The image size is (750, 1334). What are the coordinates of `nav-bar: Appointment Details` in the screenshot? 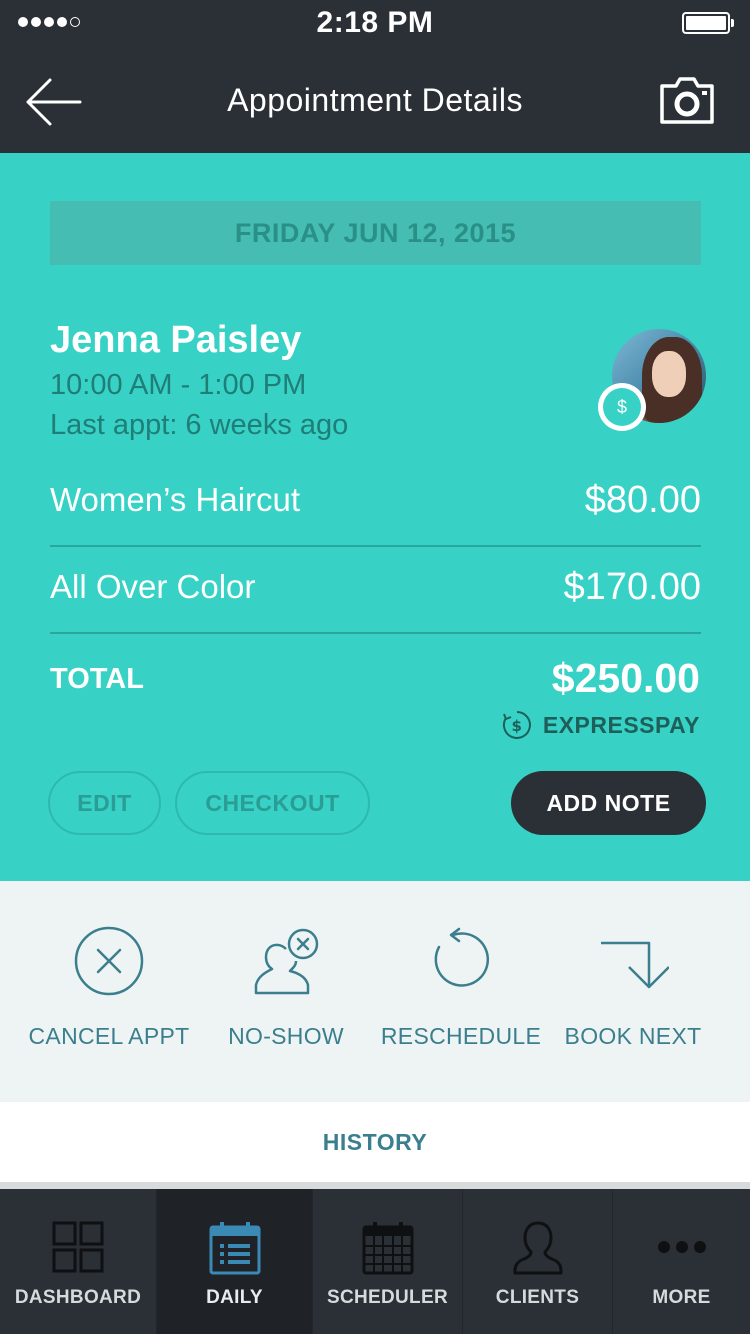 It's located at (375, 101).